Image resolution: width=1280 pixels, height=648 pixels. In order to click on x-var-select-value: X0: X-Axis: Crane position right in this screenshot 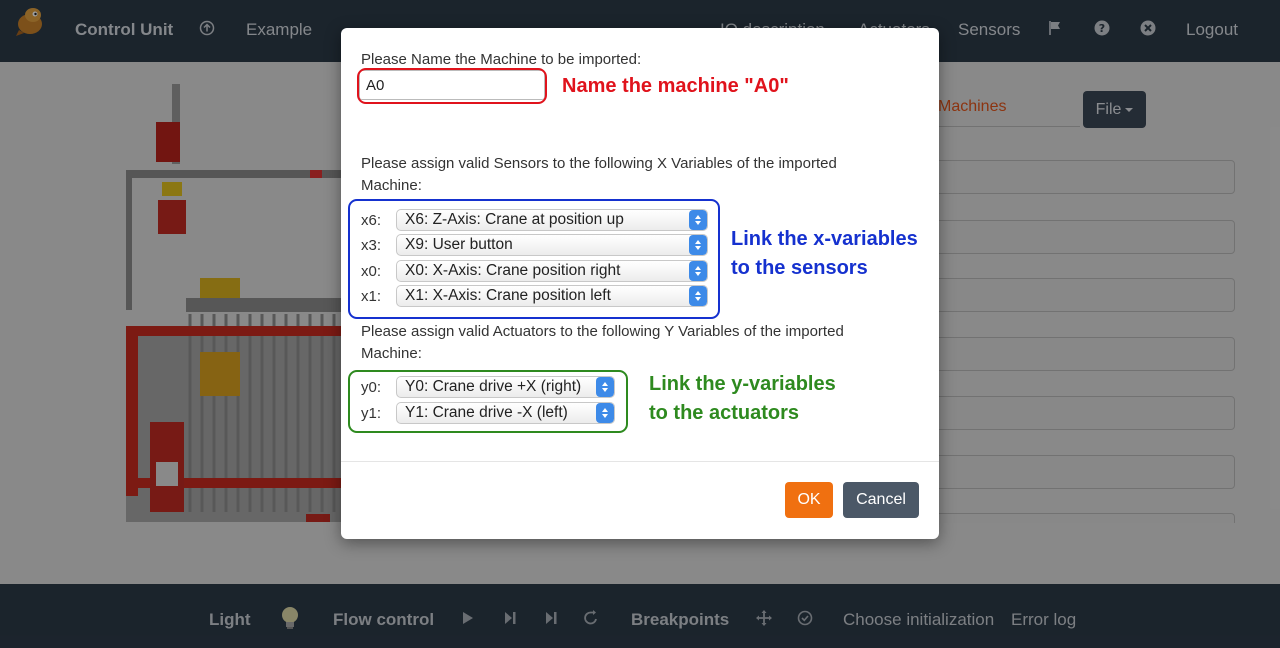, I will do `click(513, 270)`.